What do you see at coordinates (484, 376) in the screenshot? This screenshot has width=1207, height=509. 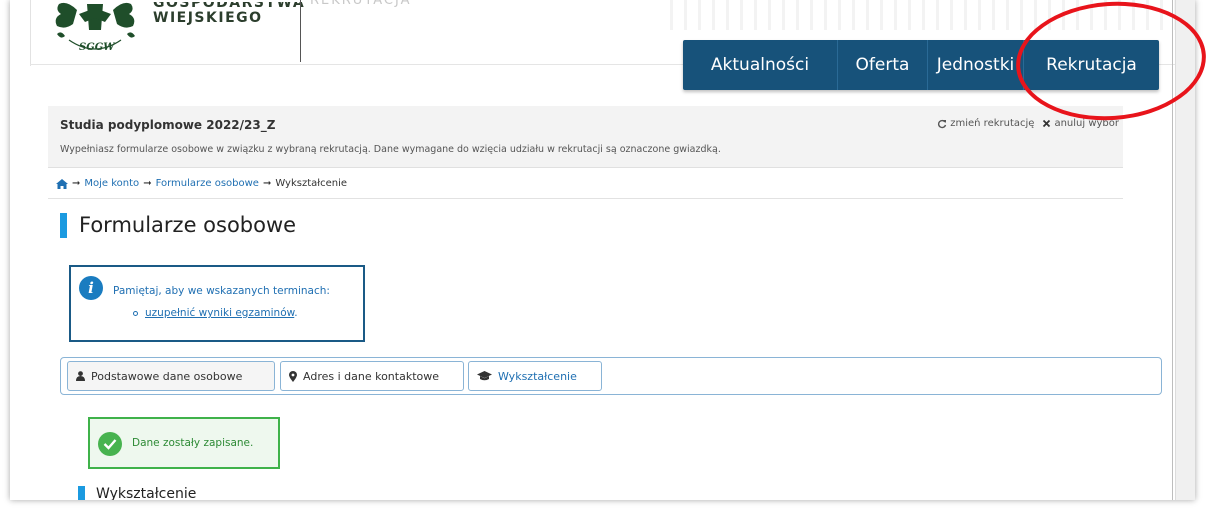 I see `graduation-cap-icon` at bounding box center [484, 376].